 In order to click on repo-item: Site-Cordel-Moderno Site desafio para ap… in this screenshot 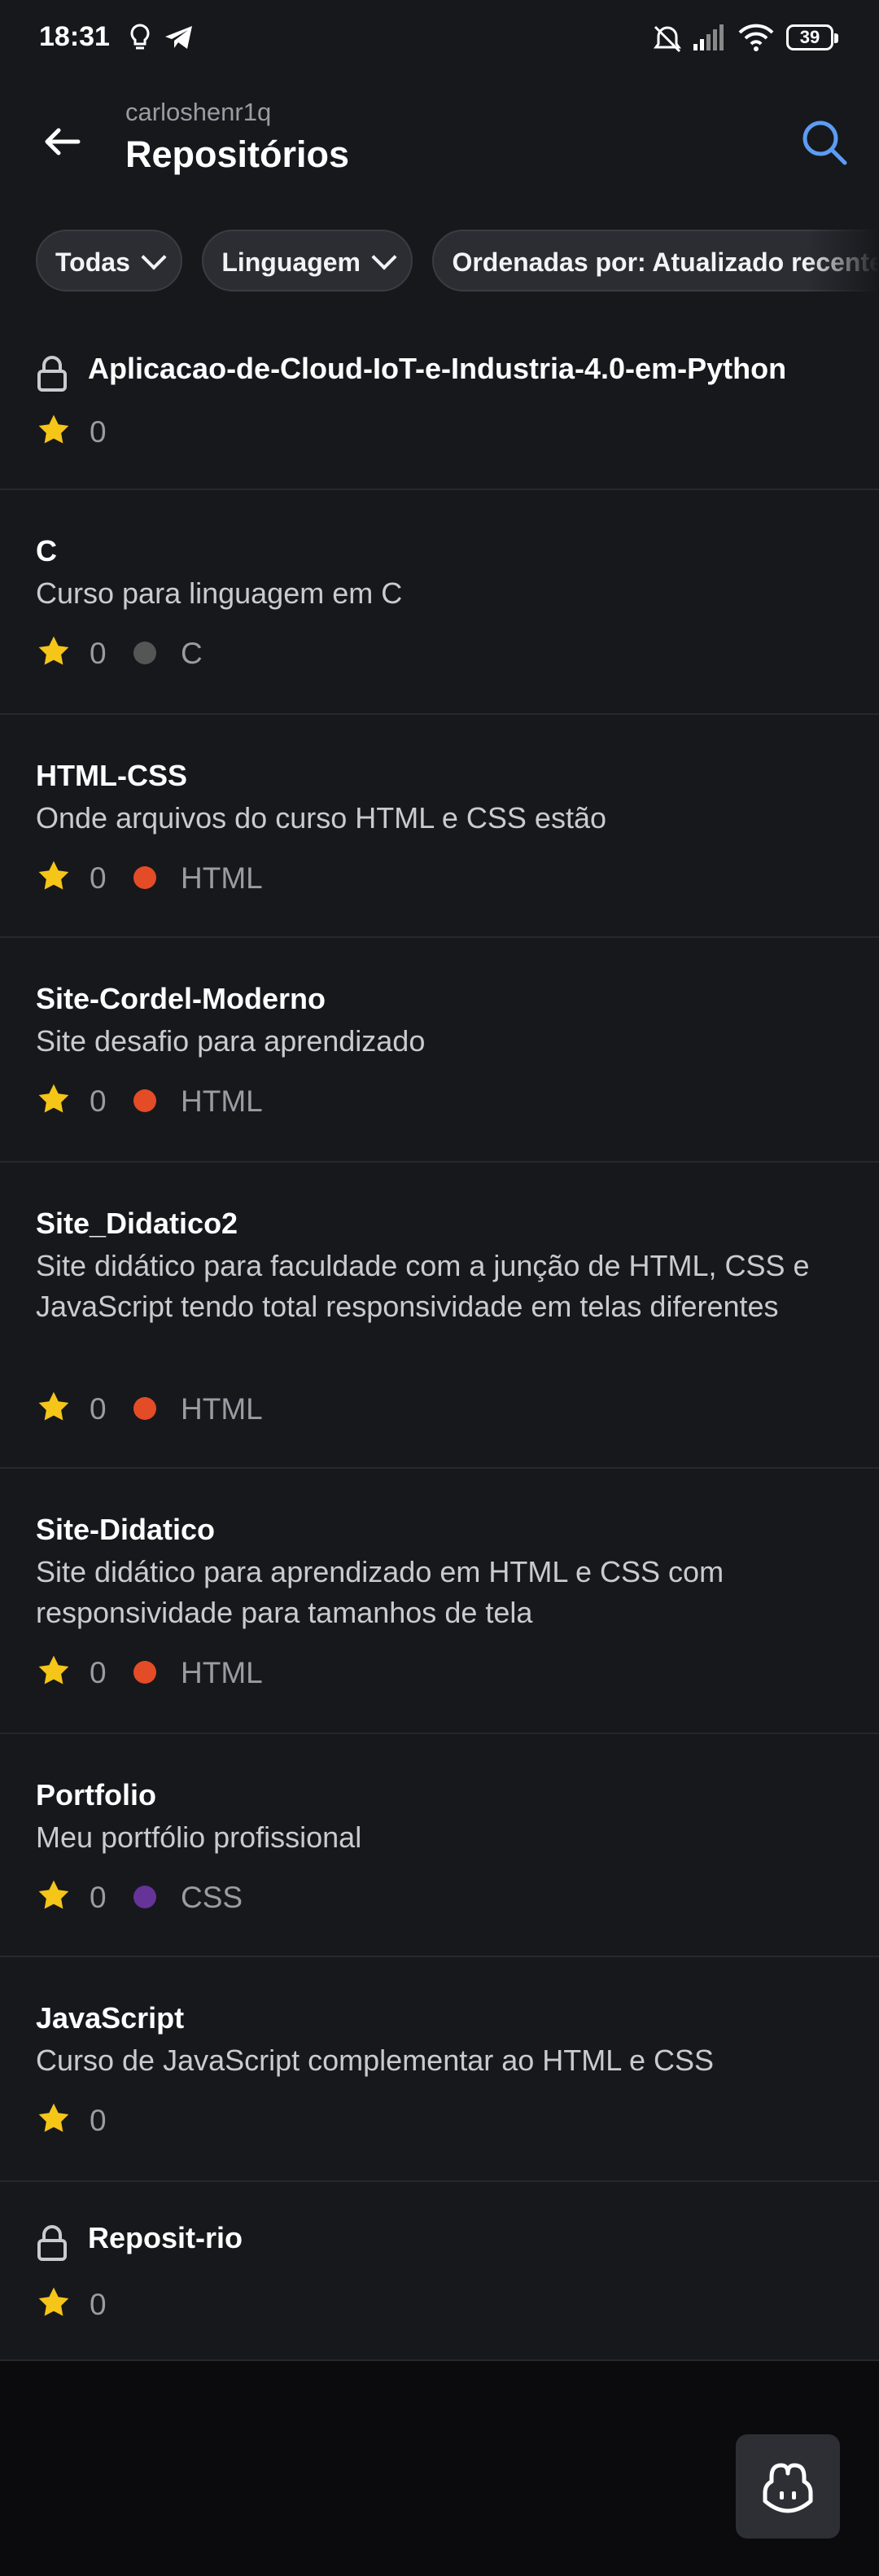, I will do `click(439, 1050)`.